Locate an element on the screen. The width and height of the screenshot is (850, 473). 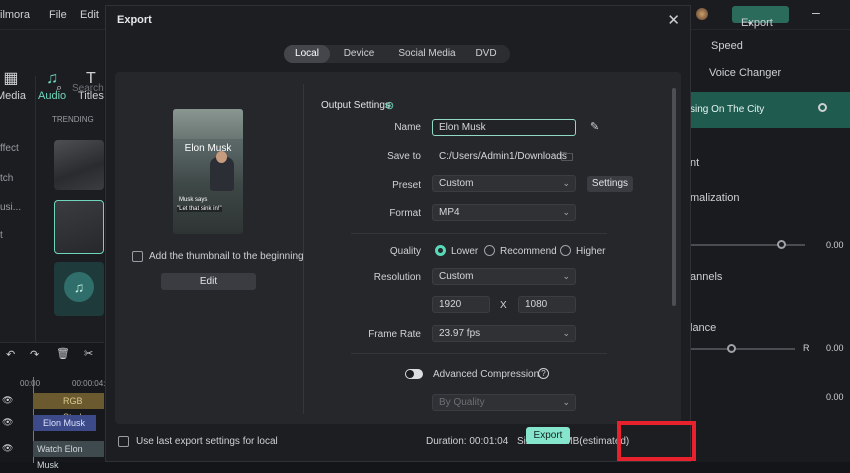
save-to-label: Save to is located at coordinates (404, 156).